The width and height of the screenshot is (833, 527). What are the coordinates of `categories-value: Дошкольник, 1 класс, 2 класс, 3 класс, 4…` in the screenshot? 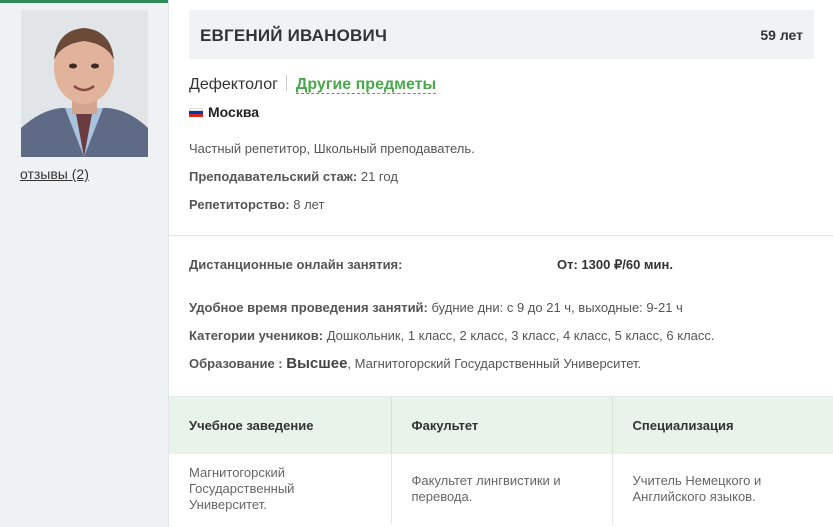 It's located at (520, 335).